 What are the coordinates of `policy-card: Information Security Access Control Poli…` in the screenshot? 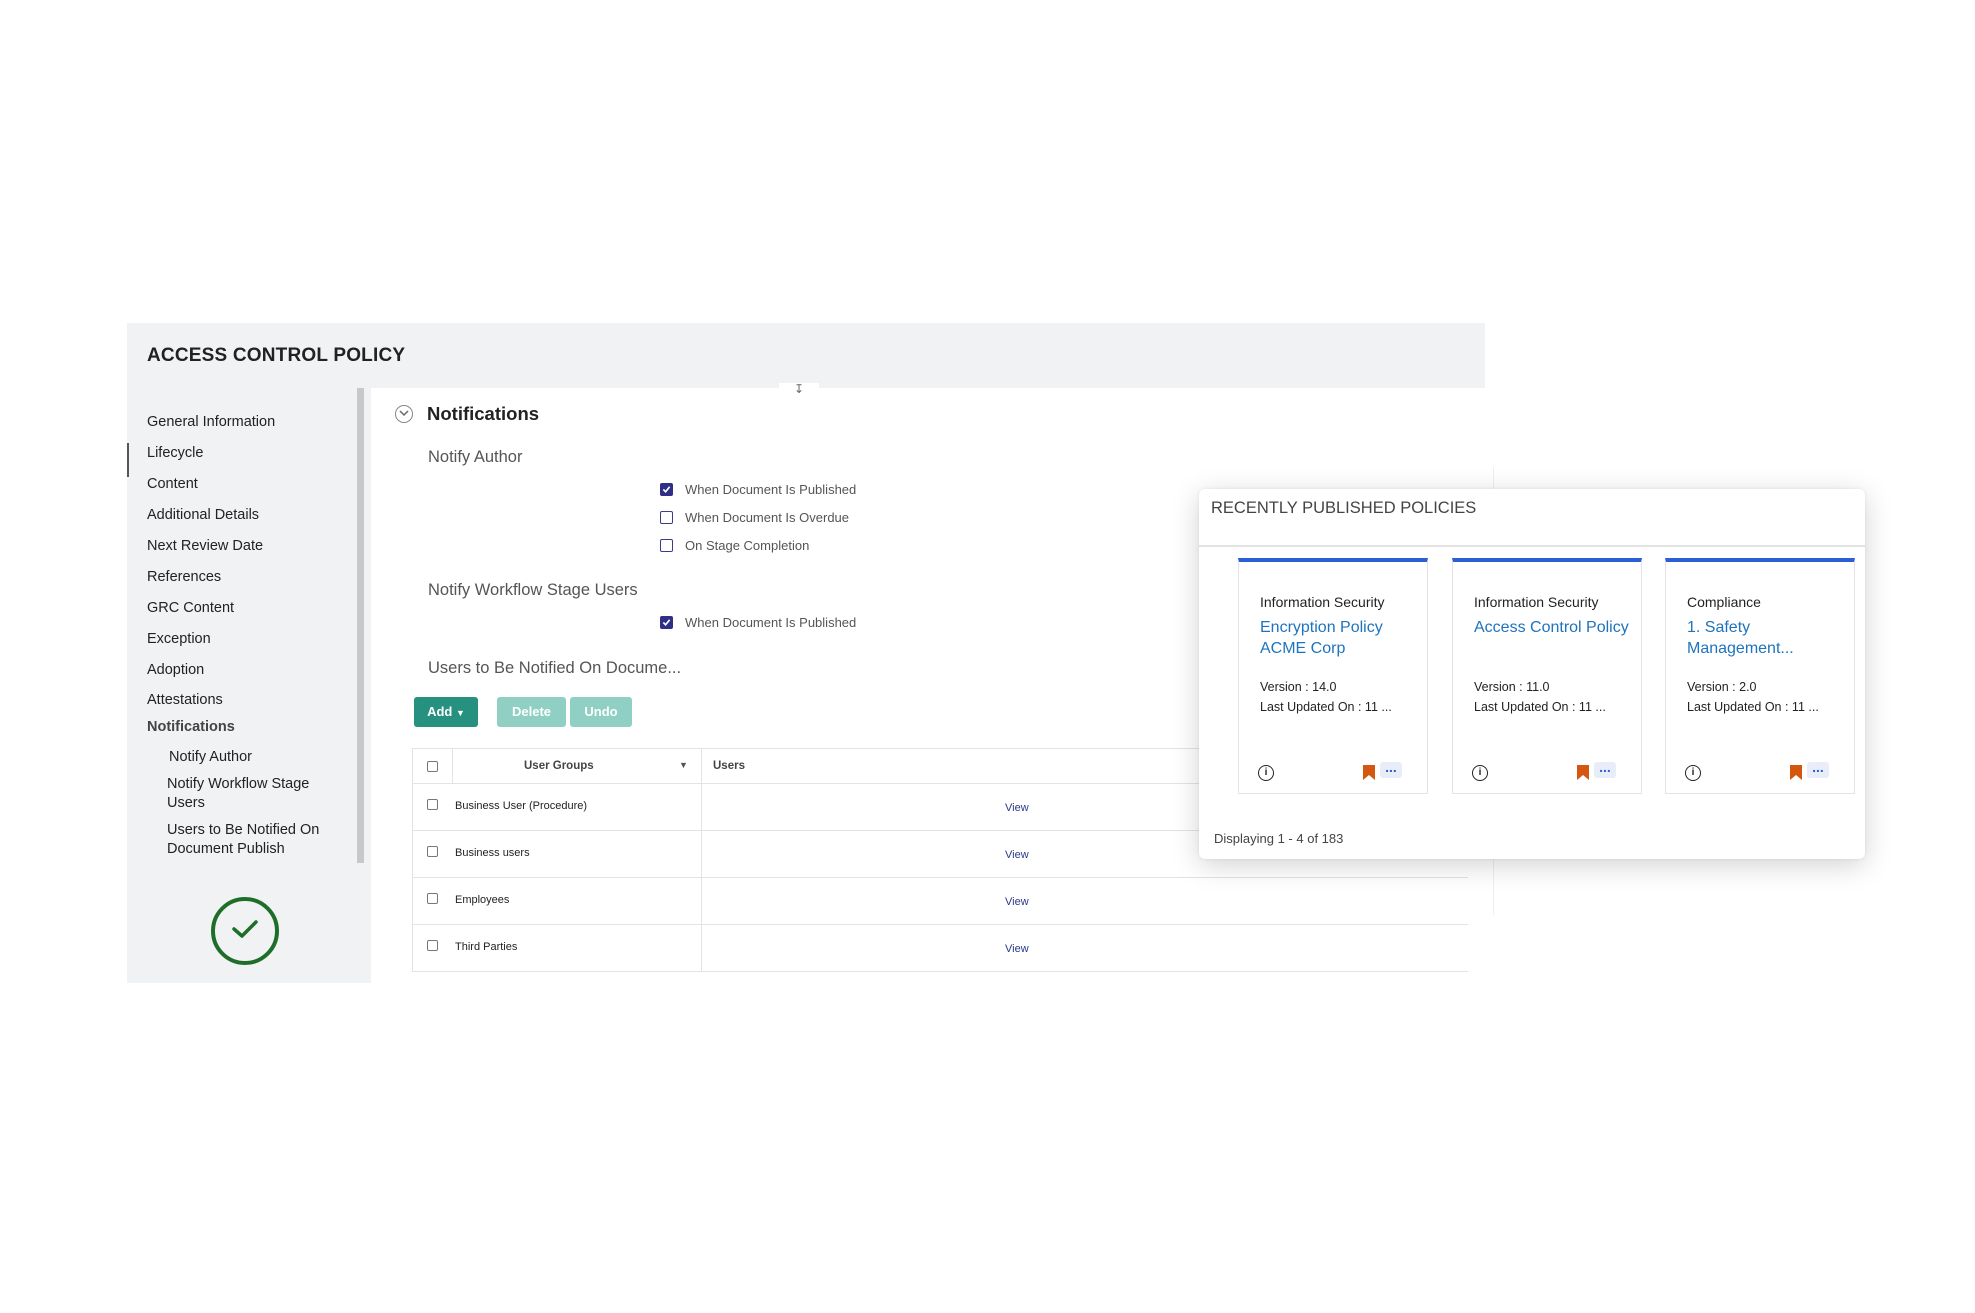 It's located at (1547, 676).